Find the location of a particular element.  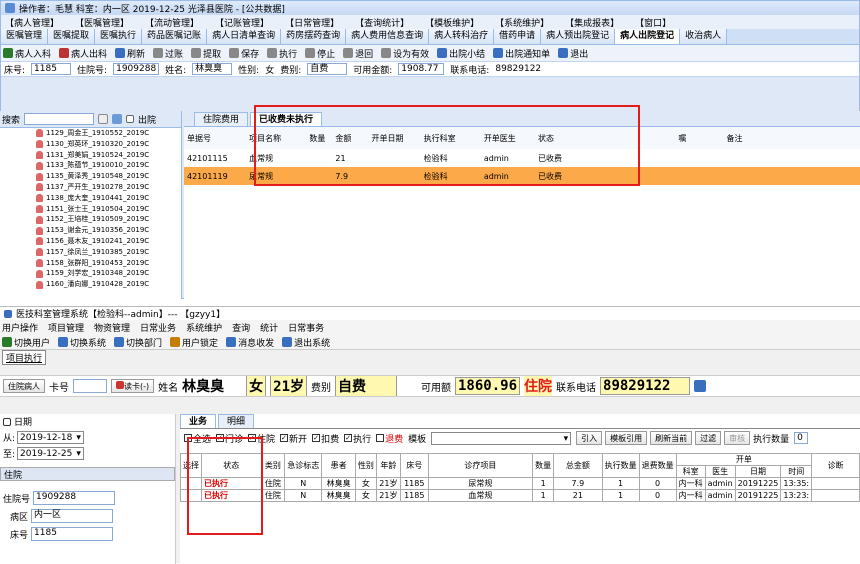

menu-item: 系统维护 is located at coordinates (204, 327).